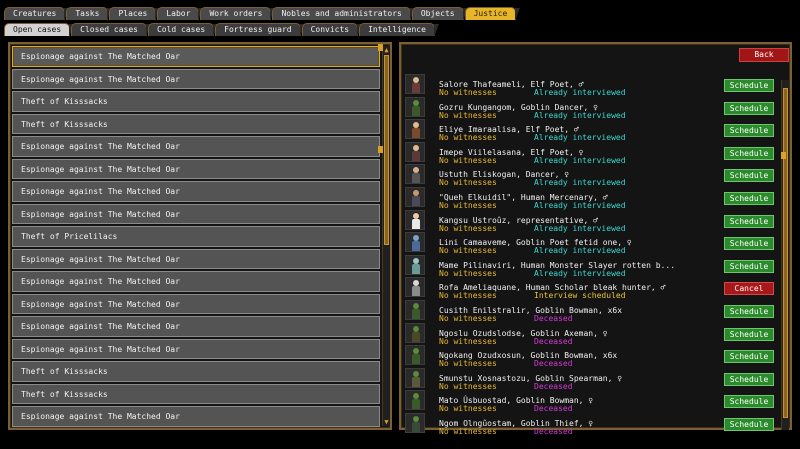  What do you see at coordinates (344, 14) in the screenshot?
I see `tab-nobles-and-administrators: Nobles and administrators` at bounding box center [344, 14].